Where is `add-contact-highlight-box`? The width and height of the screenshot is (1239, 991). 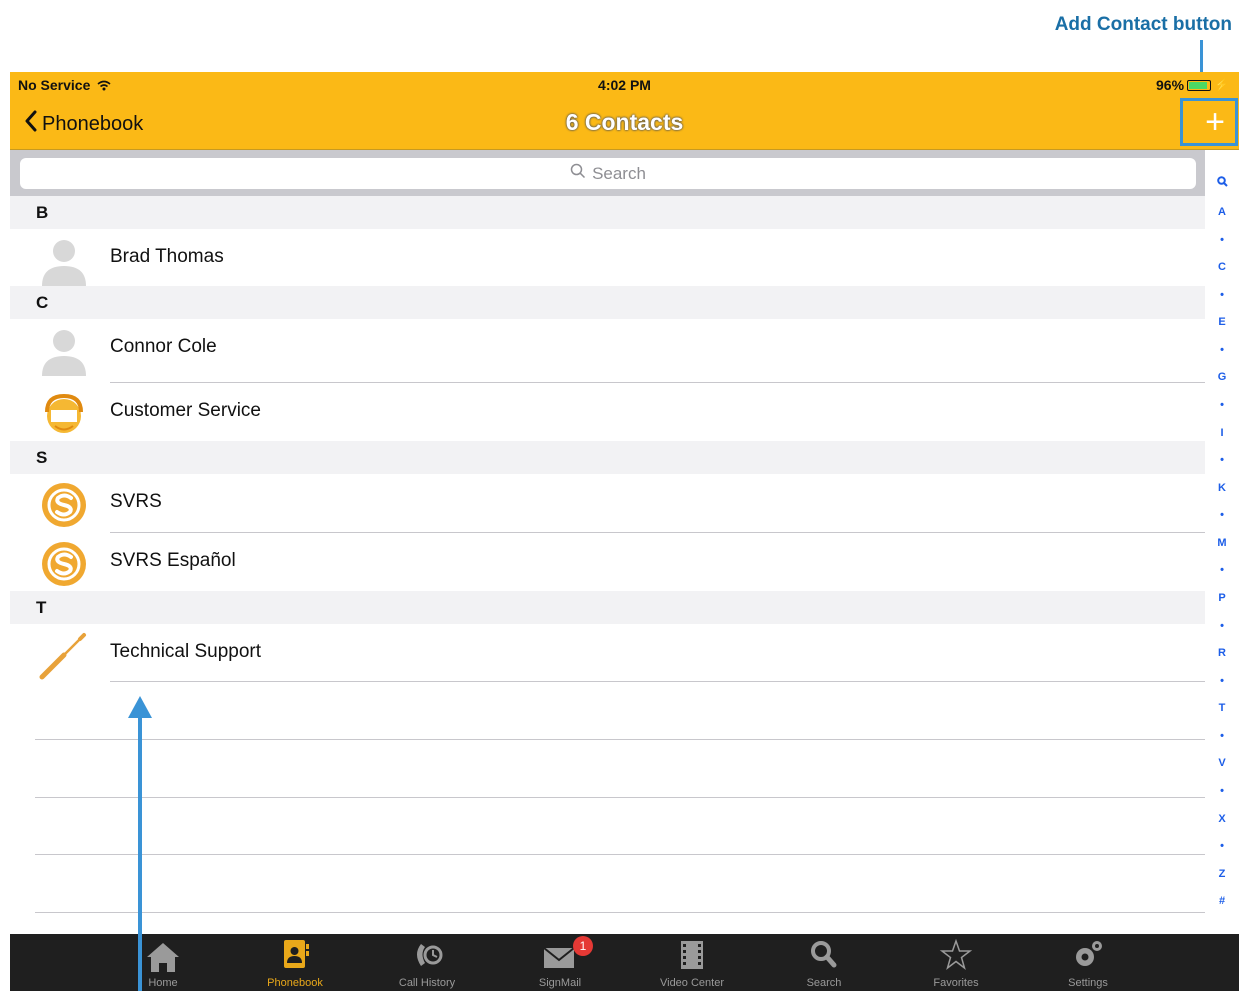
add-contact-highlight-box is located at coordinates (1209, 122).